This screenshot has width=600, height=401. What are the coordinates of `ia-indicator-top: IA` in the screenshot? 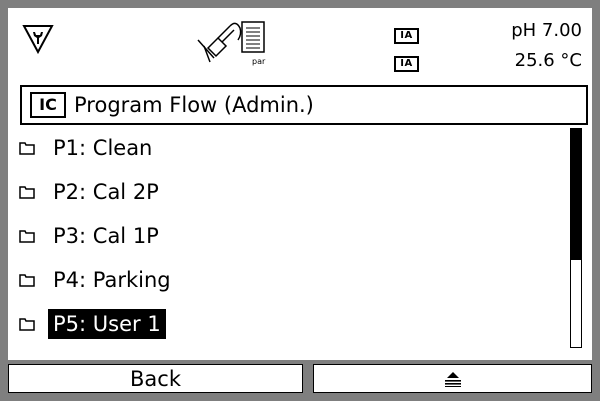 It's located at (406, 36).